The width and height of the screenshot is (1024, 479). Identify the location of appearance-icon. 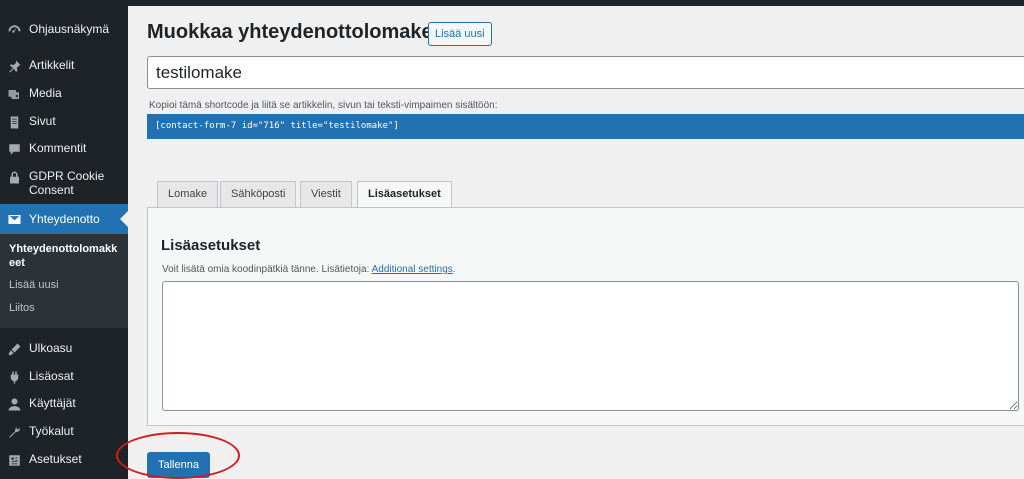
(14, 349).